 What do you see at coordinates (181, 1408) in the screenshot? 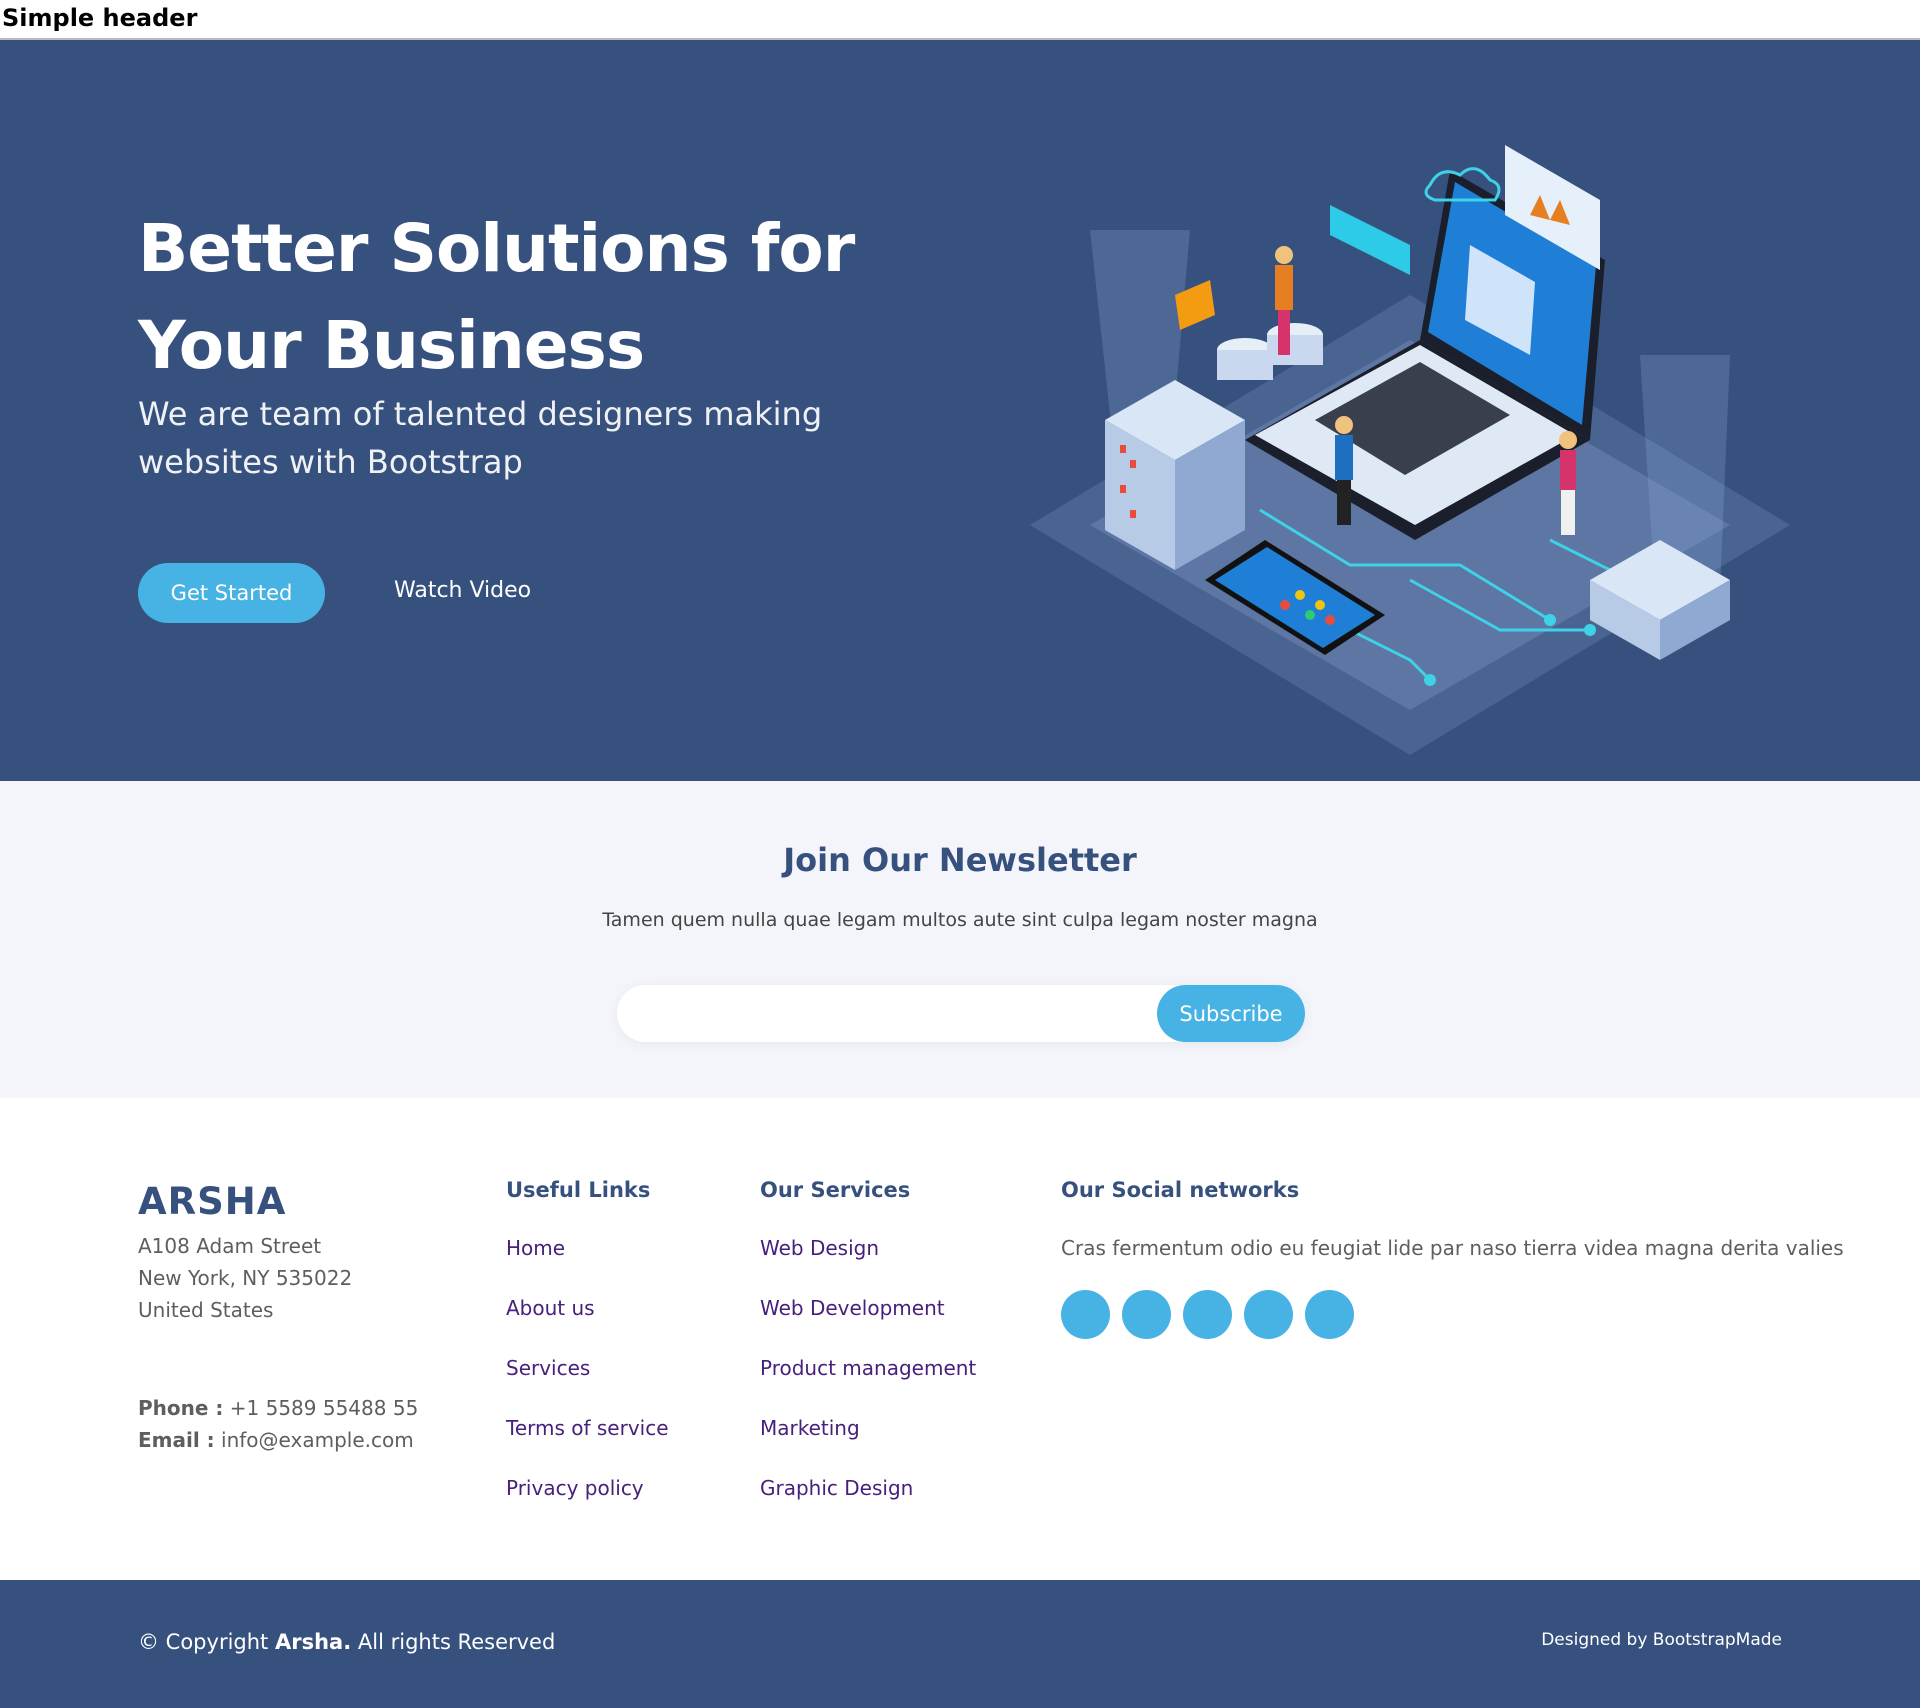
I see `phone-label: Phone :` at bounding box center [181, 1408].